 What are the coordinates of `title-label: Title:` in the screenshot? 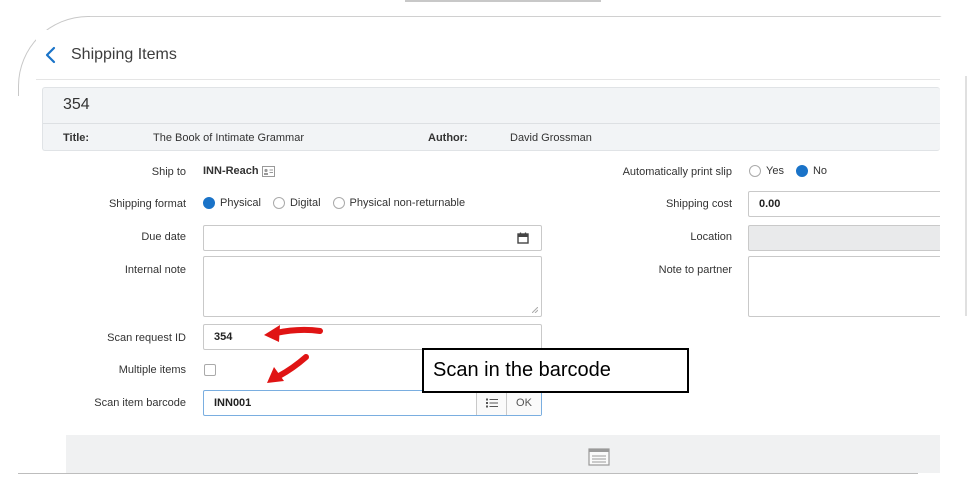 It's located at (76, 138).